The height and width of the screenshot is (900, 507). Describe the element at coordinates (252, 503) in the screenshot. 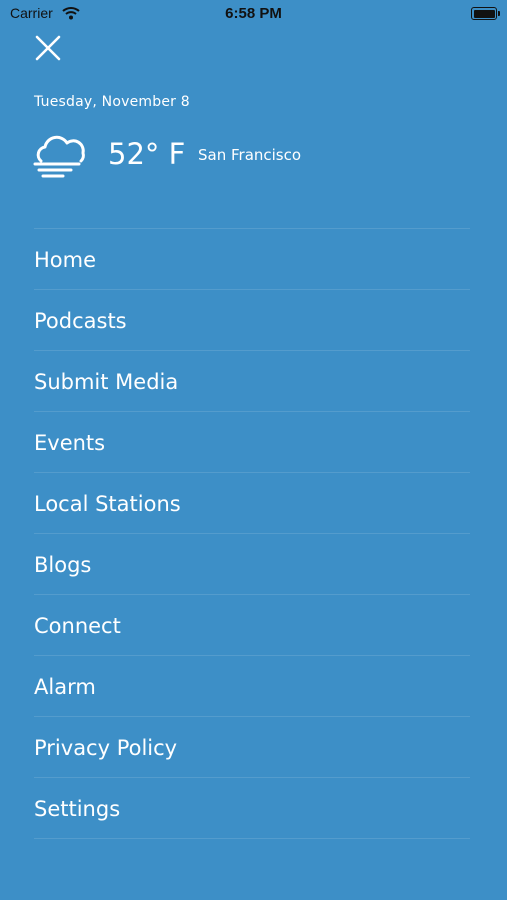

I see `menu-item-local-stations: Local Stations` at that location.